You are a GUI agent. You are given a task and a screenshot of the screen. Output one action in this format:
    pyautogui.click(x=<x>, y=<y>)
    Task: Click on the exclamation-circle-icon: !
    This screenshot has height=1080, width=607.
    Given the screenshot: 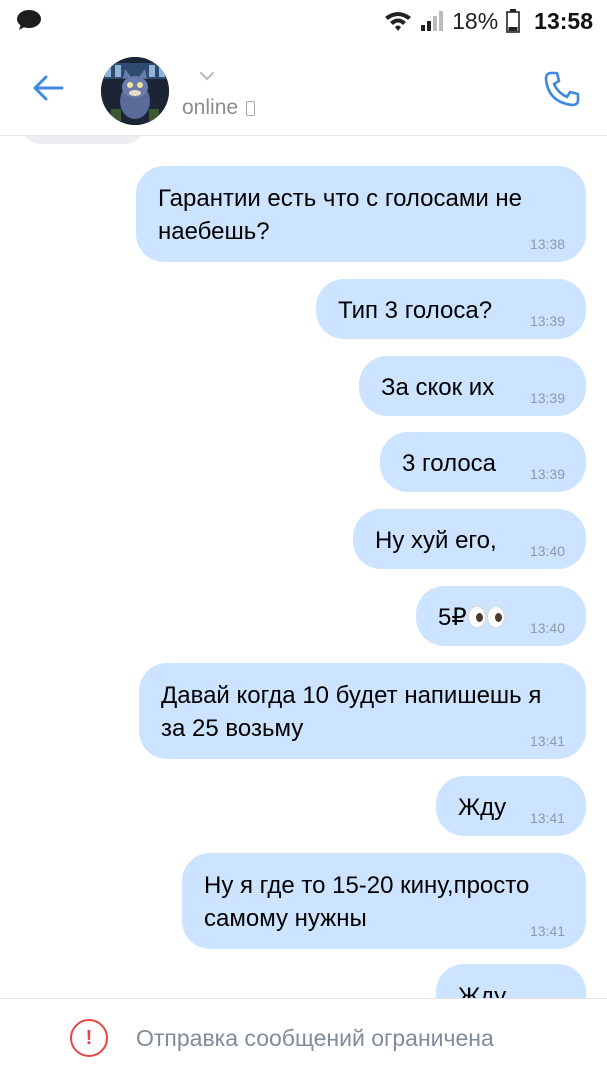 What is the action you would take?
    pyautogui.click(x=89, y=1038)
    